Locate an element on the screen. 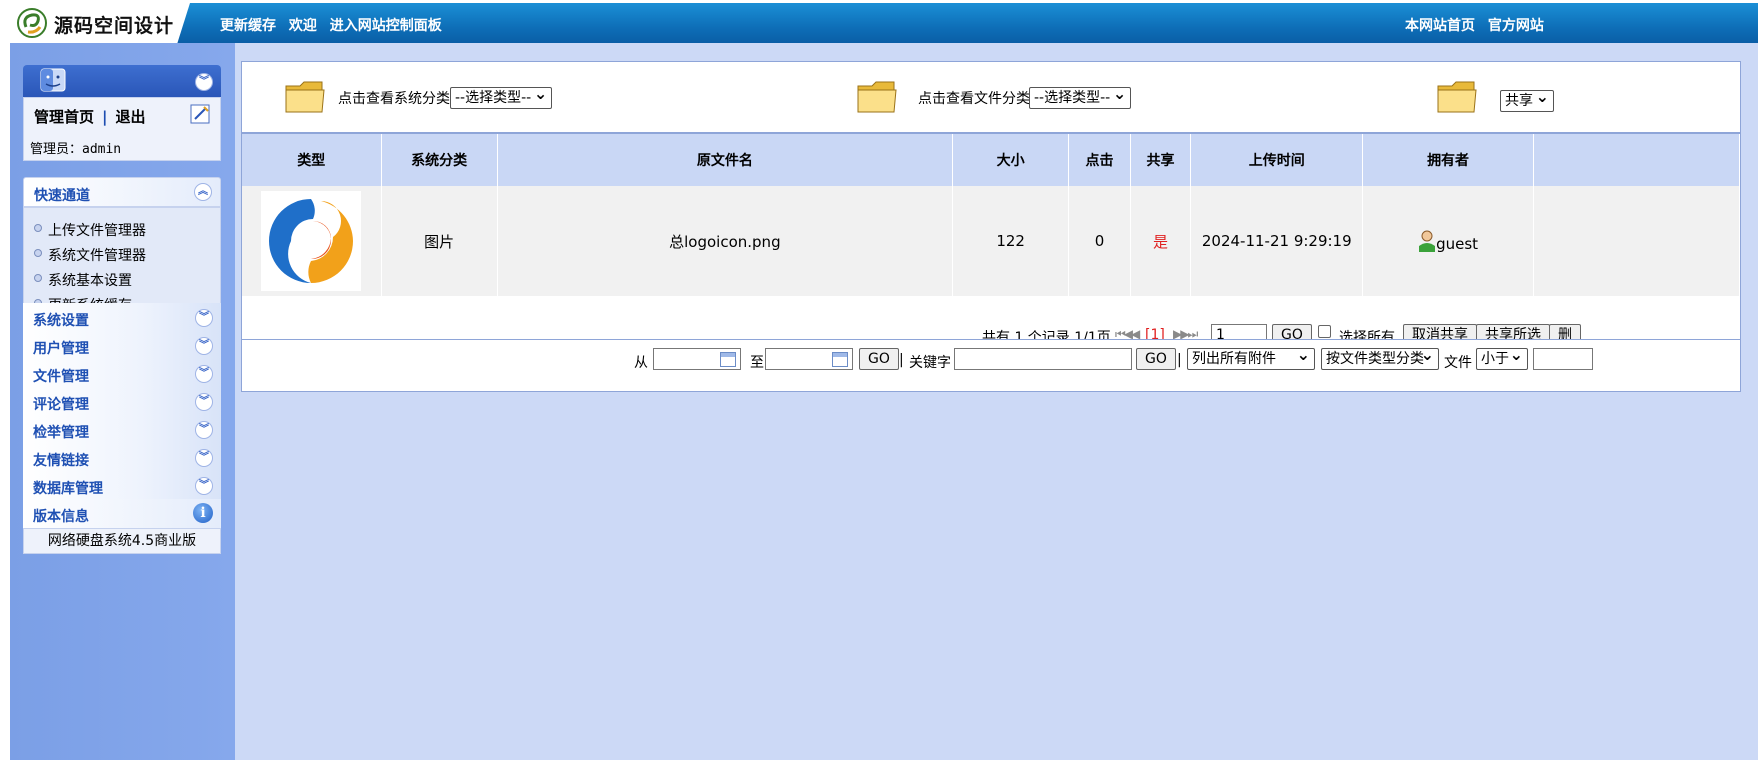  cell-size: 122 is located at coordinates (1011, 241).